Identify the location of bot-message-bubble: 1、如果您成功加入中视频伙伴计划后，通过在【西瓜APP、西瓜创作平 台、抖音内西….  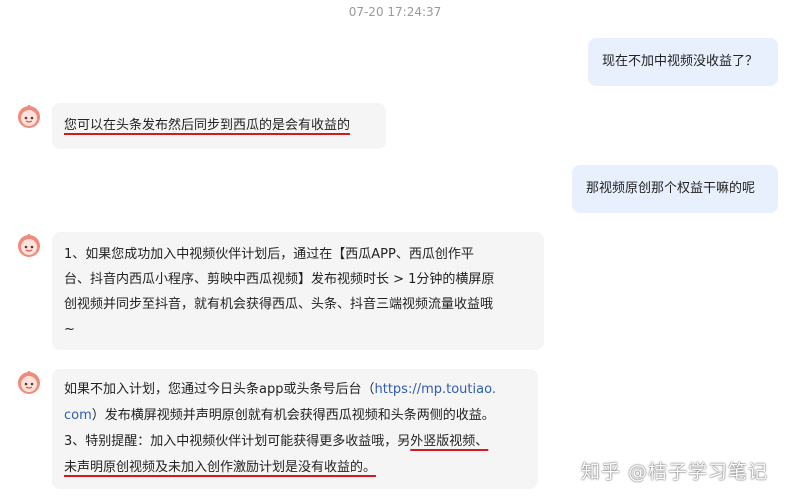
(298, 291).